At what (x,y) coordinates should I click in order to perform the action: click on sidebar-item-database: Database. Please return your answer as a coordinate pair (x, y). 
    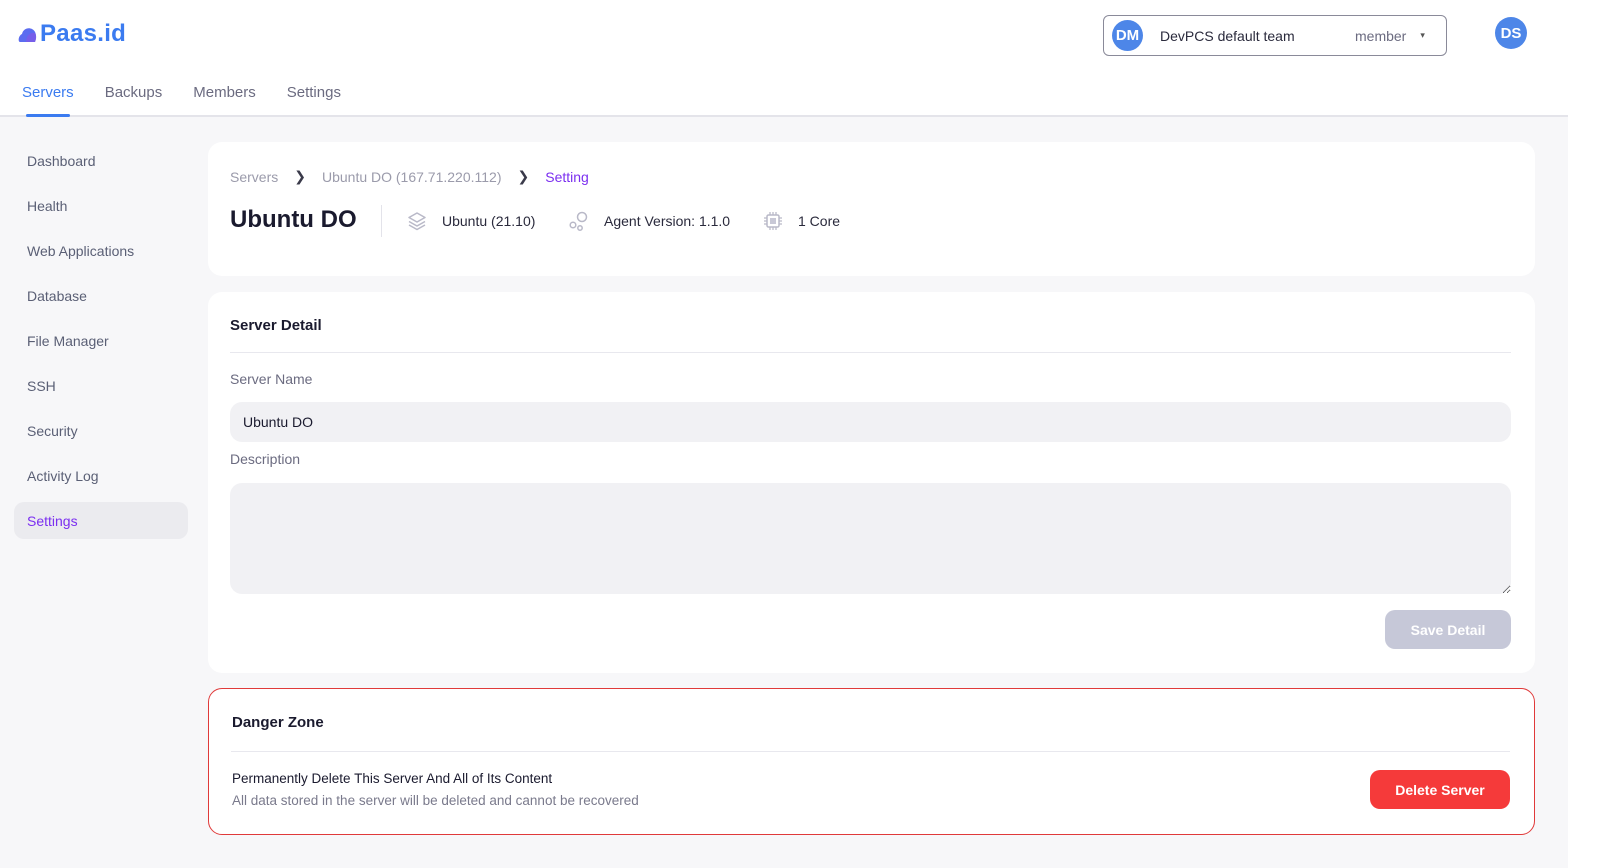
    Looking at the image, I should click on (101, 295).